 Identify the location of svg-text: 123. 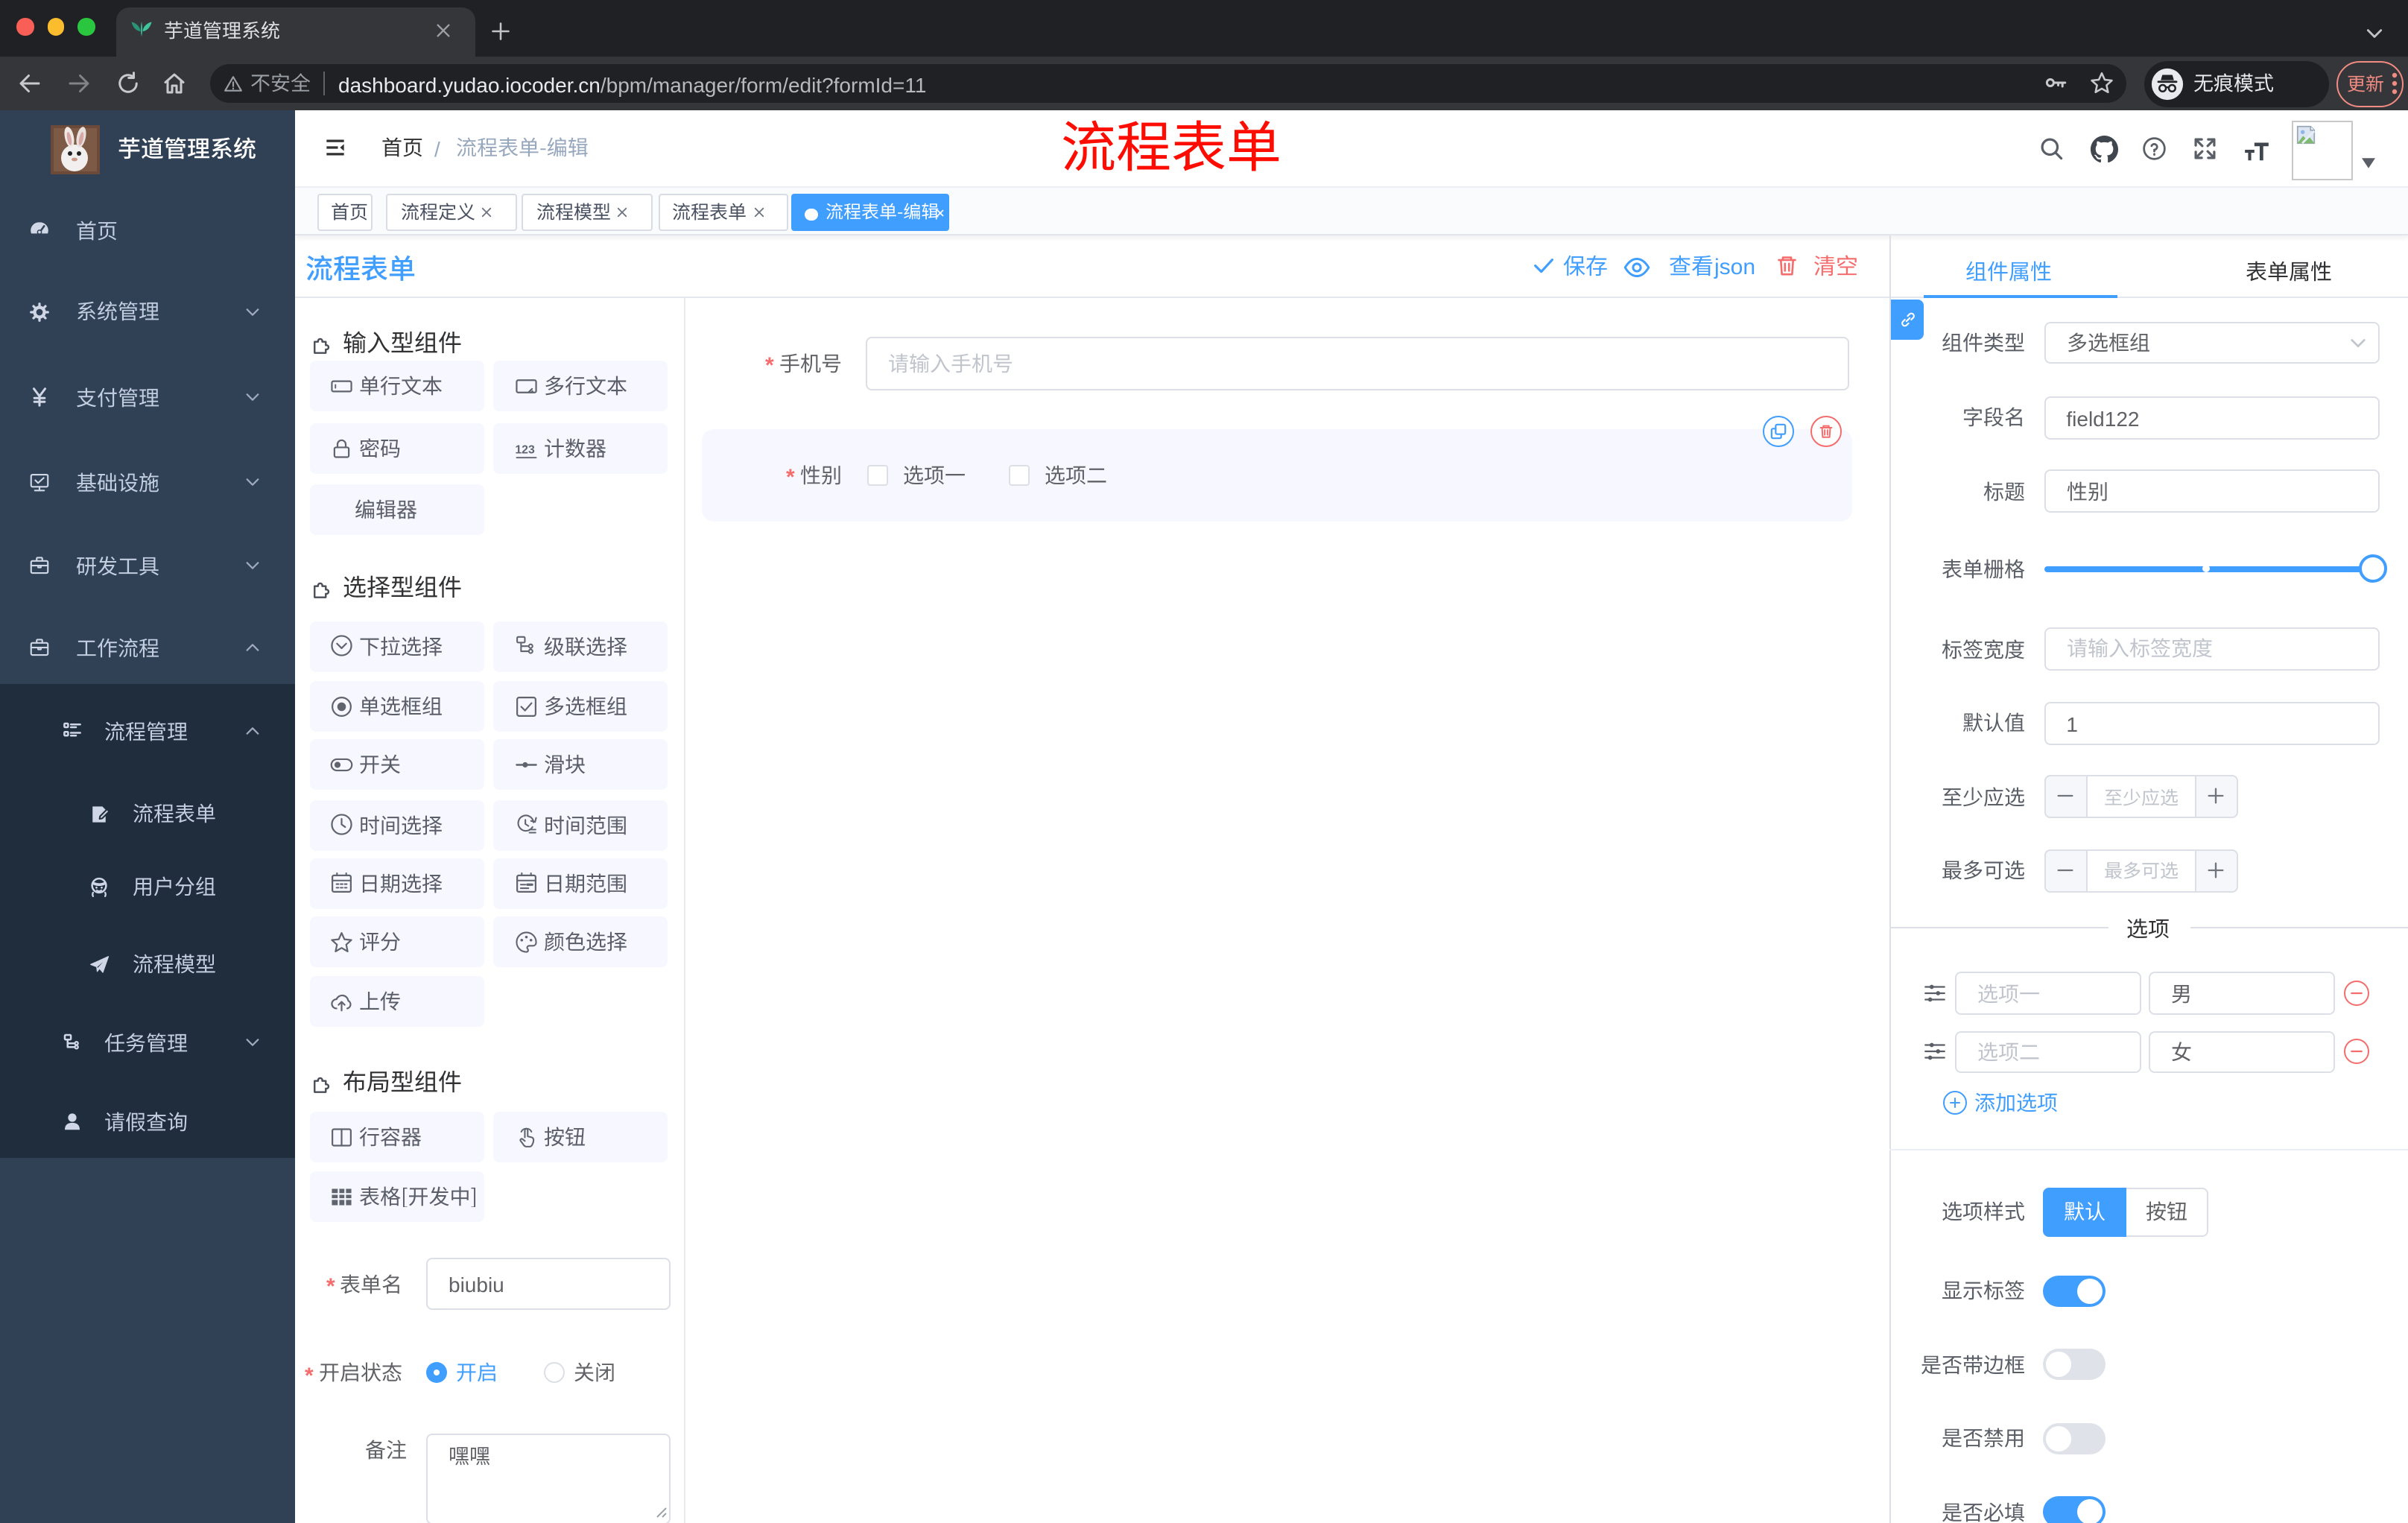
(524, 449).